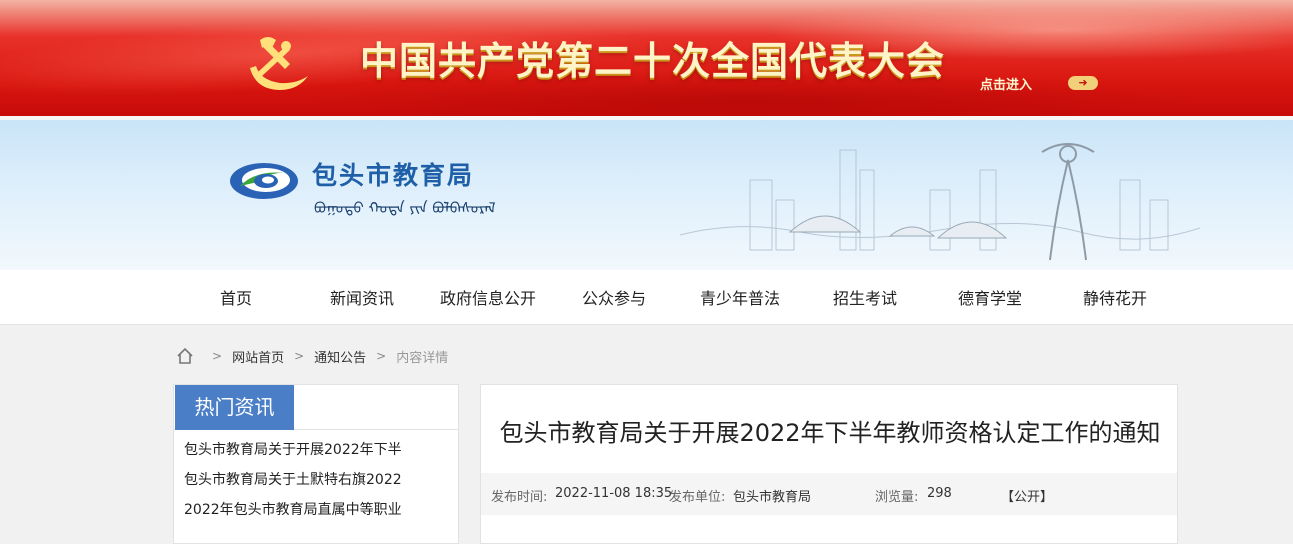 The image size is (1293, 544). I want to click on nav-item-news: 新闻资讯, so click(362, 297).